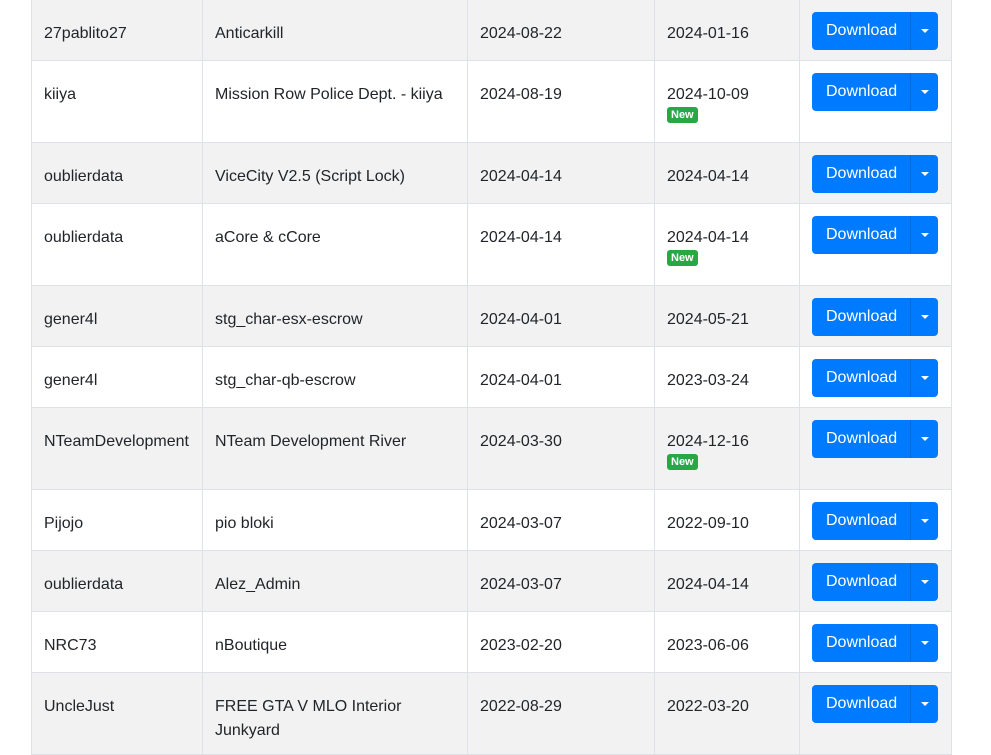  I want to click on resource-name-cell: Anticarkill, so click(335, 30).